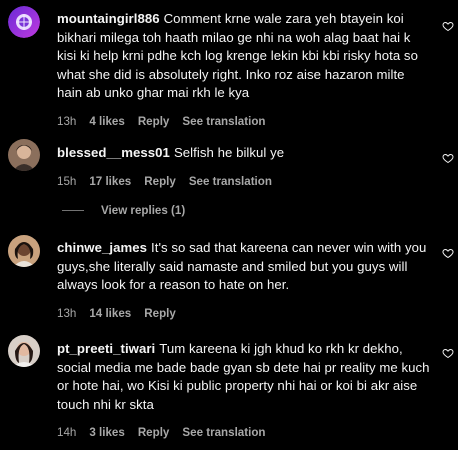 This screenshot has height=450, width=458. Describe the element at coordinates (67, 181) in the screenshot. I see `comment-time: 15h` at that location.